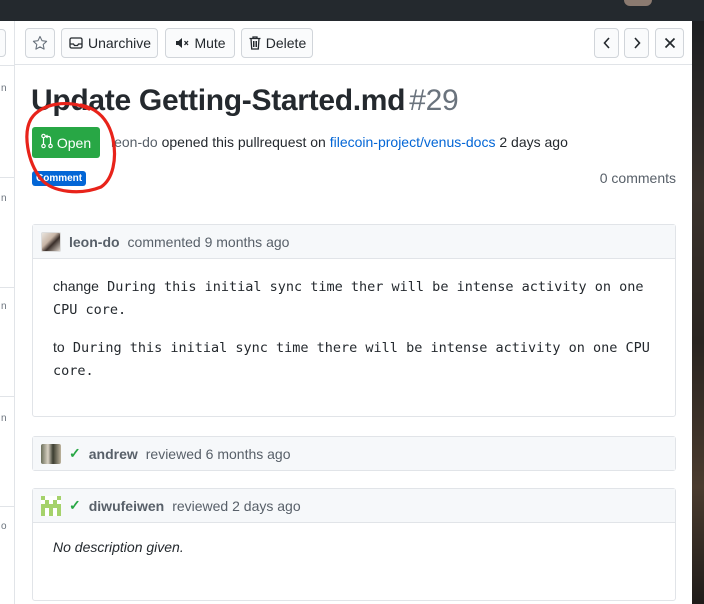 Image resolution: width=704 pixels, height=604 pixels. Describe the element at coordinates (266, 505) in the screenshot. I see `review-time: 2 days ago` at that location.